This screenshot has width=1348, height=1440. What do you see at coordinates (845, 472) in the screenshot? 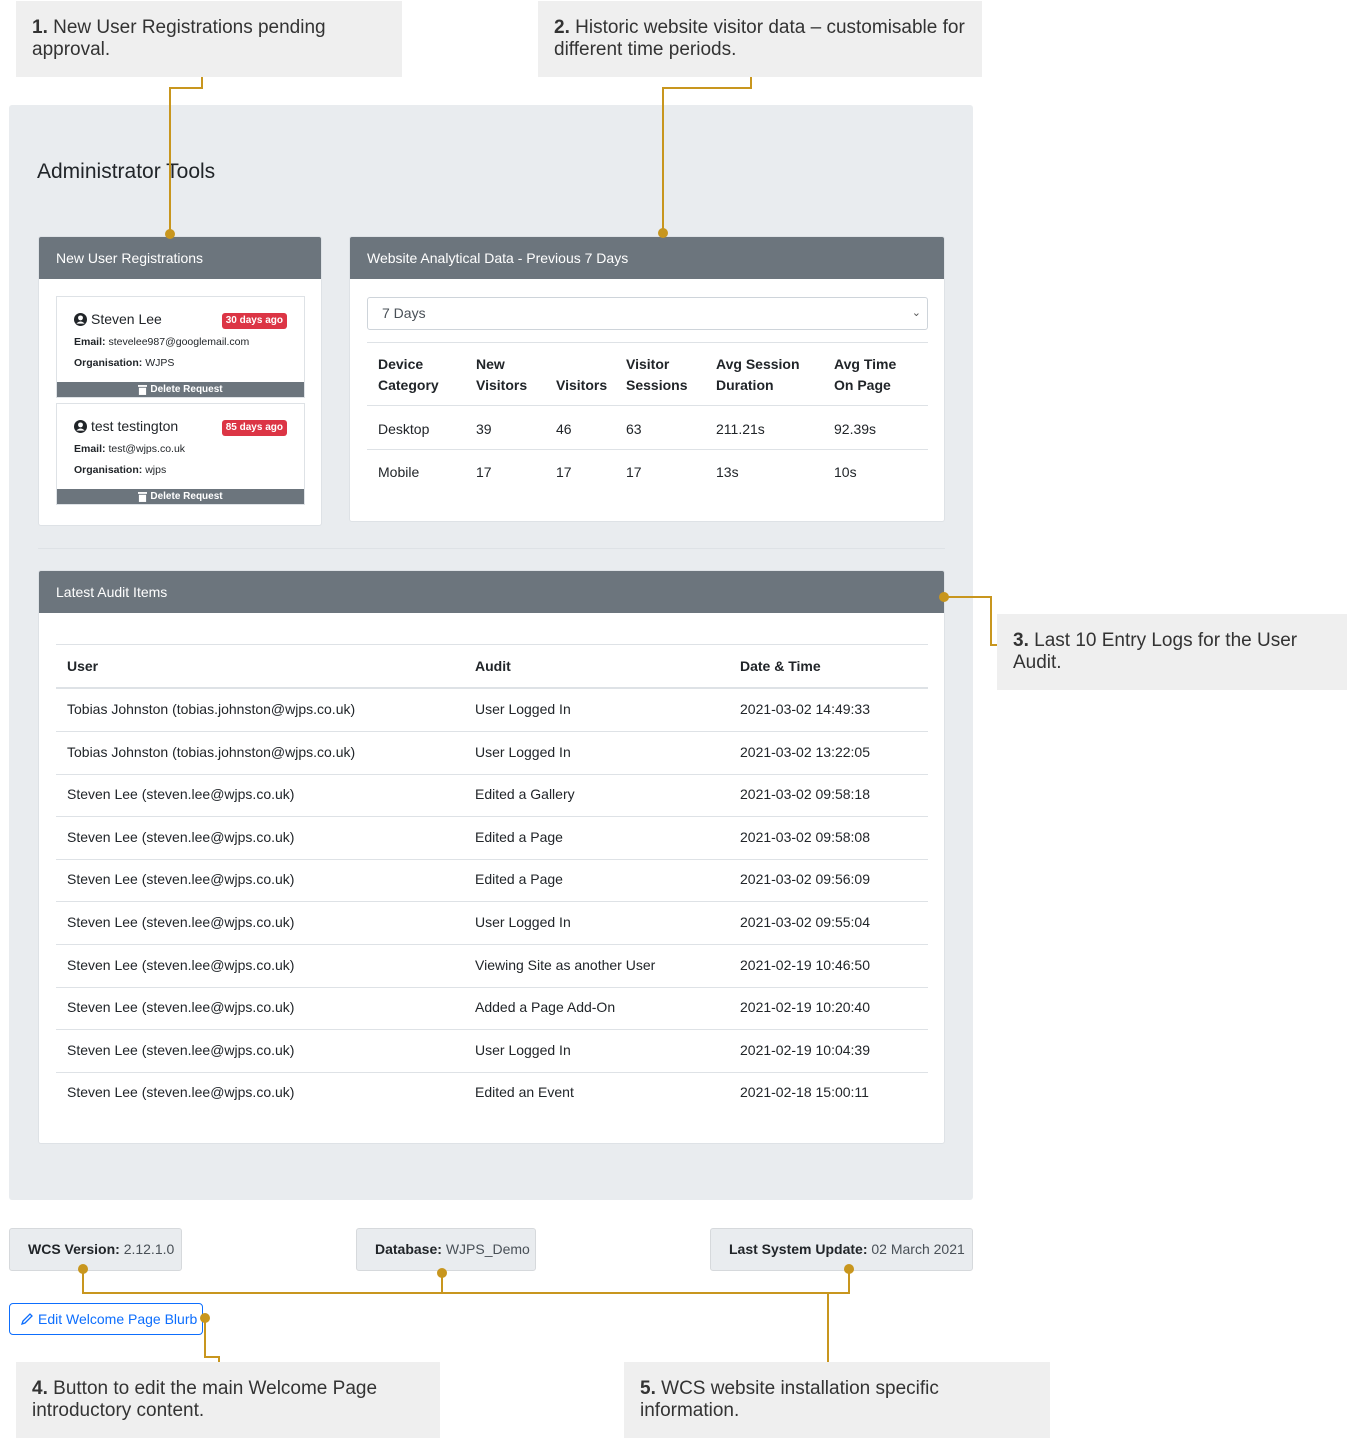
I see `table-cell: 10s` at bounding box center [845, 472].